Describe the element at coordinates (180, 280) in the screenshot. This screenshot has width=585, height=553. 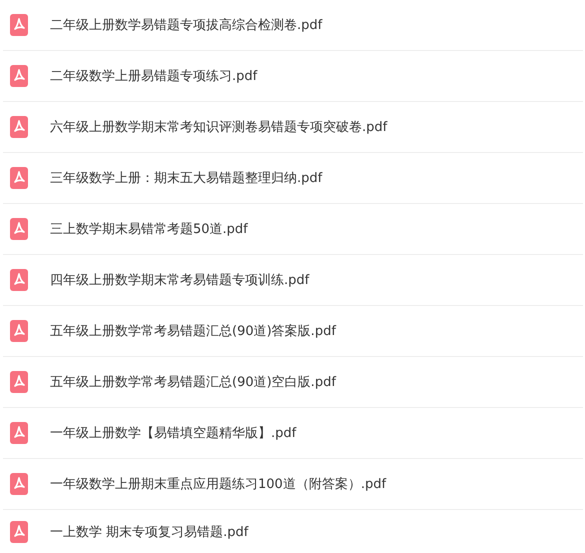
I see `file-name: 四年级上册数学期末常考易错题专项训练.pdf` at that location.